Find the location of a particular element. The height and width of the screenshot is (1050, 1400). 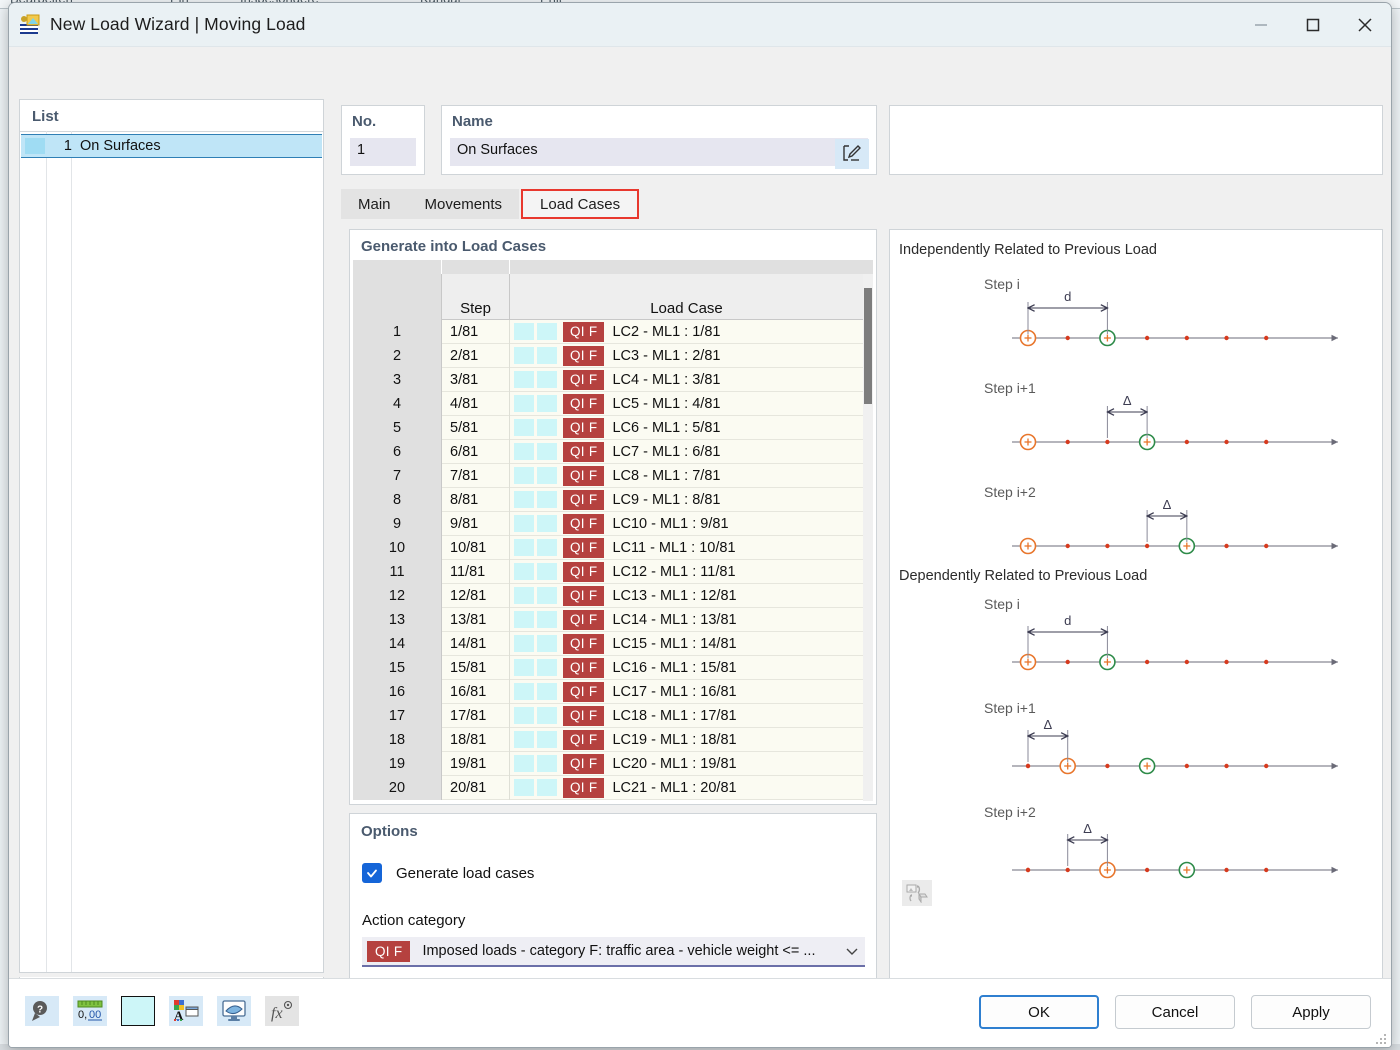

load-case-cell: QI F LC4 - ML1 : 3/81 is located at coordinates (686, 380).